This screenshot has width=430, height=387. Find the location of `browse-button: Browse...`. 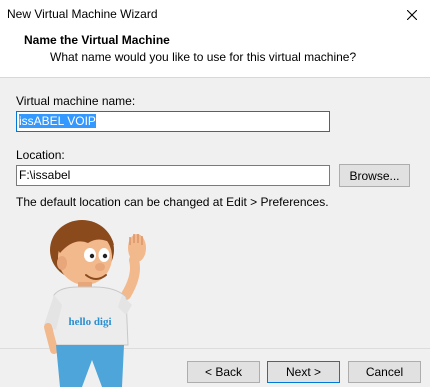

browse-button: Browse... is located at coordinates (374, 175).